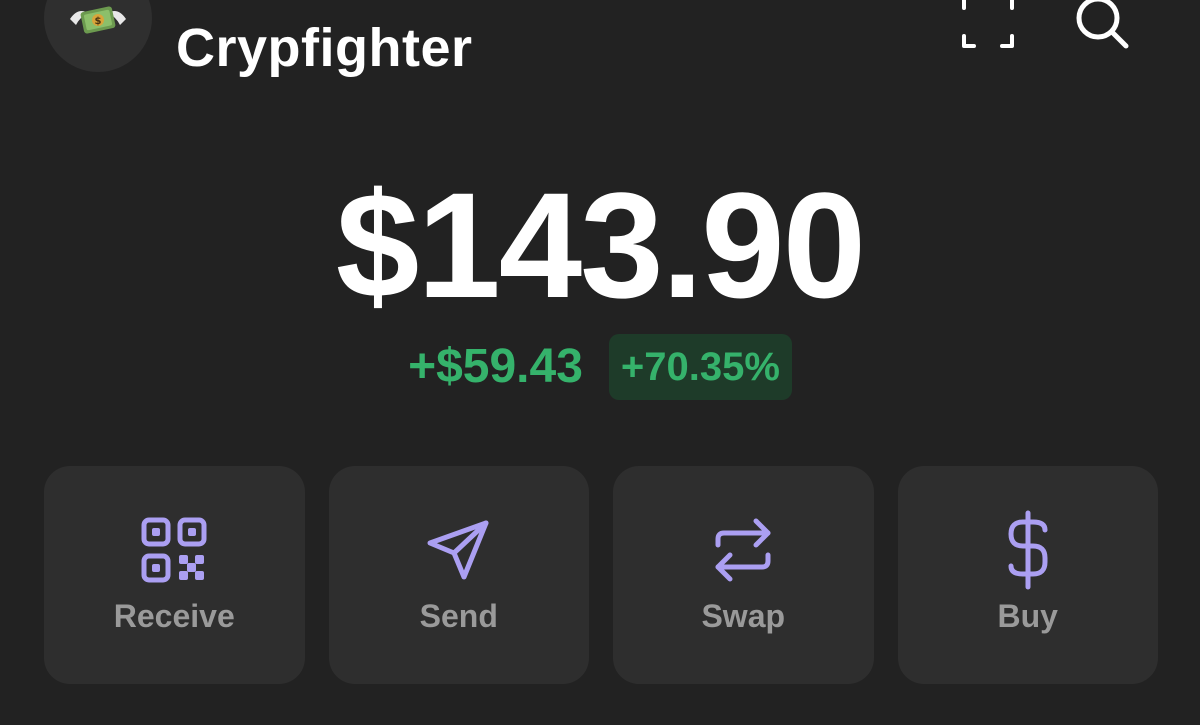  Describe the element at coordinates (1027, 616) in the screenshot. I see `buy-label: Buy` at that location.